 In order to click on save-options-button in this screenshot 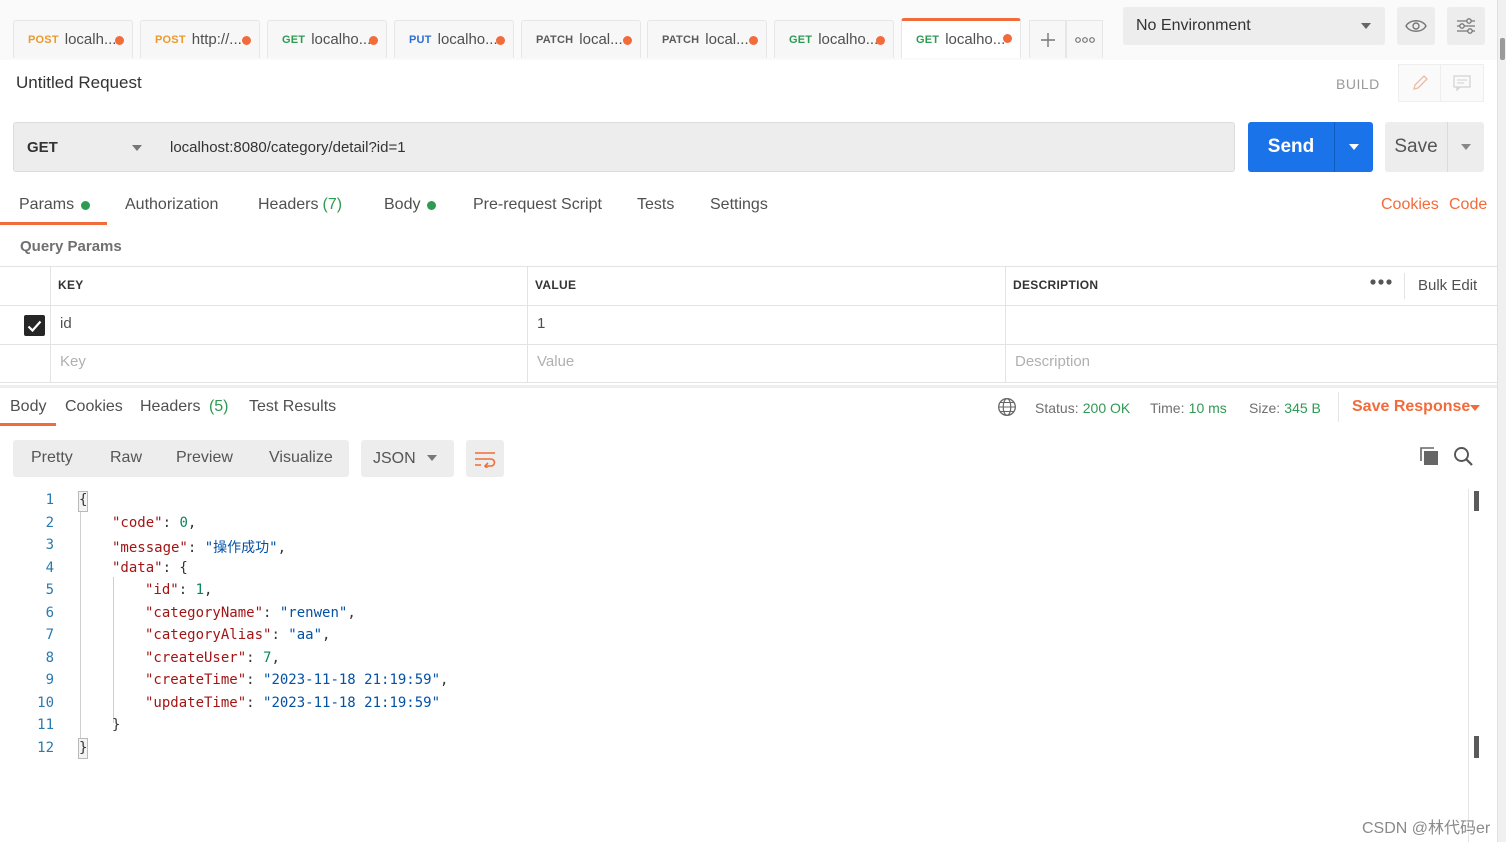, I will do `click(1465, 147)`.